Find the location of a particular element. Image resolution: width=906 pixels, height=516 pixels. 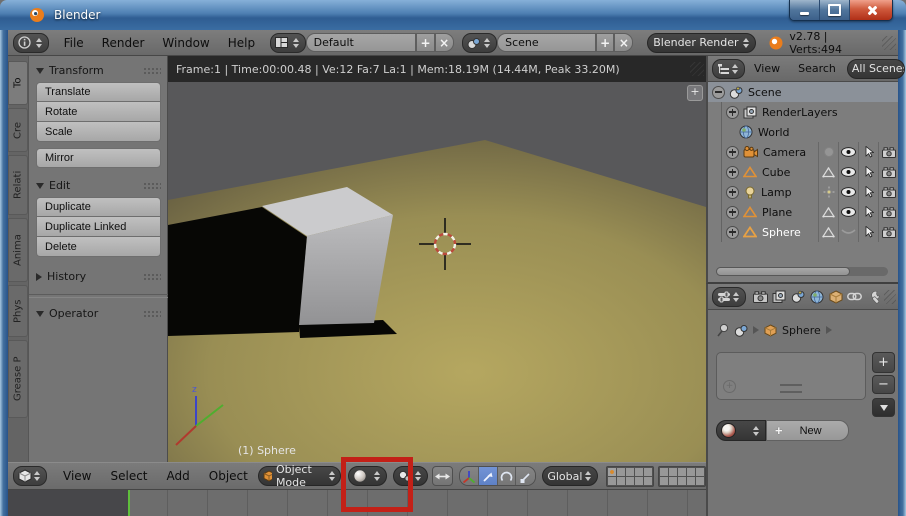

outliner-menu-search: Search is located at coordinates (817, 69).